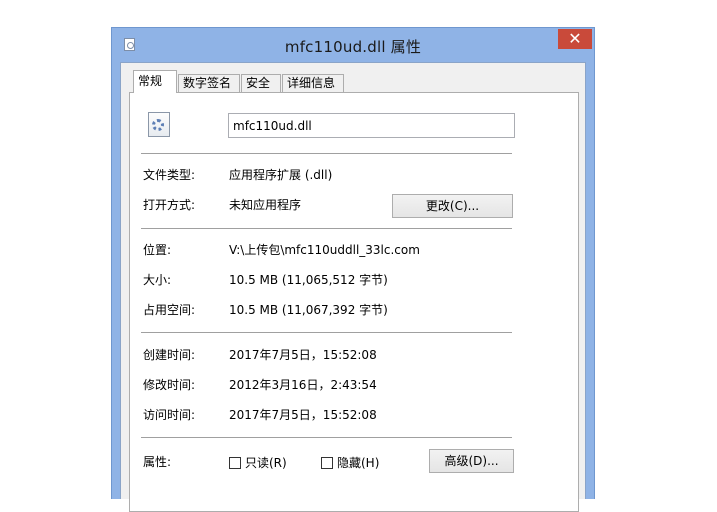 The image size is (717, 512). Describe the element at coordinates (157, 250) in the screenshot. I see `location-label: 位置:` at that location.